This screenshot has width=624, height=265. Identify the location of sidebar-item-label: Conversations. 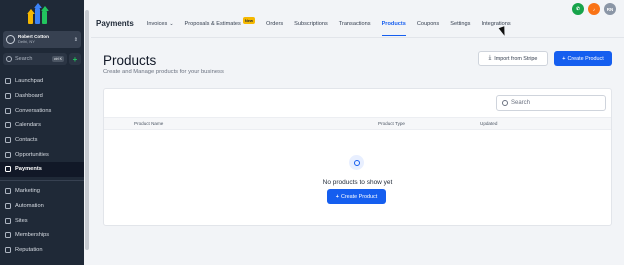
(33, 110).